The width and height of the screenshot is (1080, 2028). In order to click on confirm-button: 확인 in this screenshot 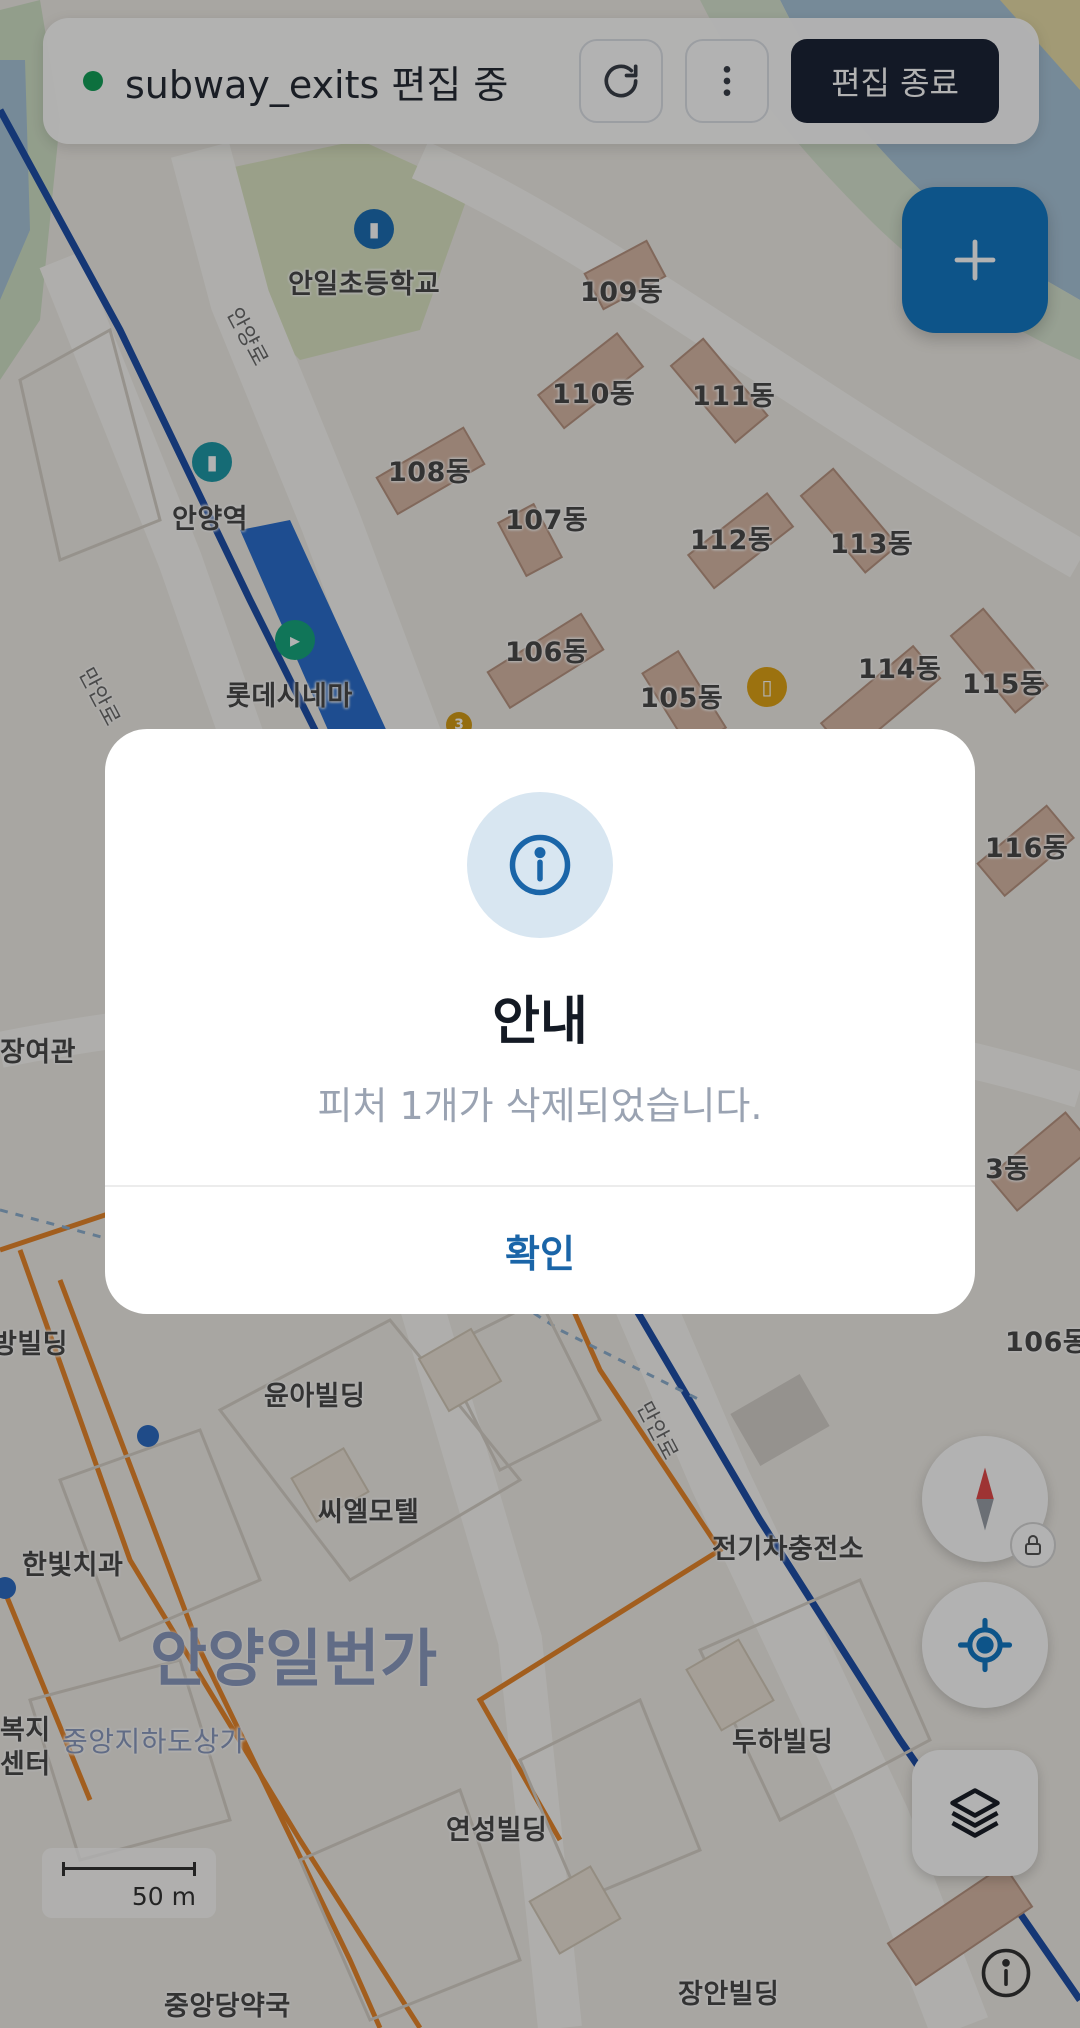, I will do `click(540, 1250)`.